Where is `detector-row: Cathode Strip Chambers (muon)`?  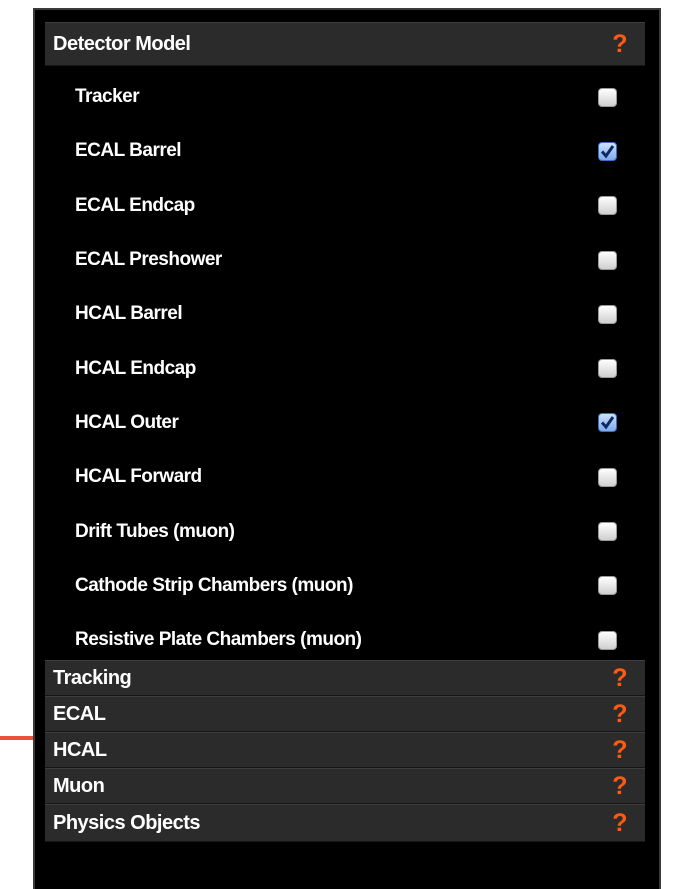 detector-row: Cathode Strip Chambers (muon) is located at coordinates (345, 586).